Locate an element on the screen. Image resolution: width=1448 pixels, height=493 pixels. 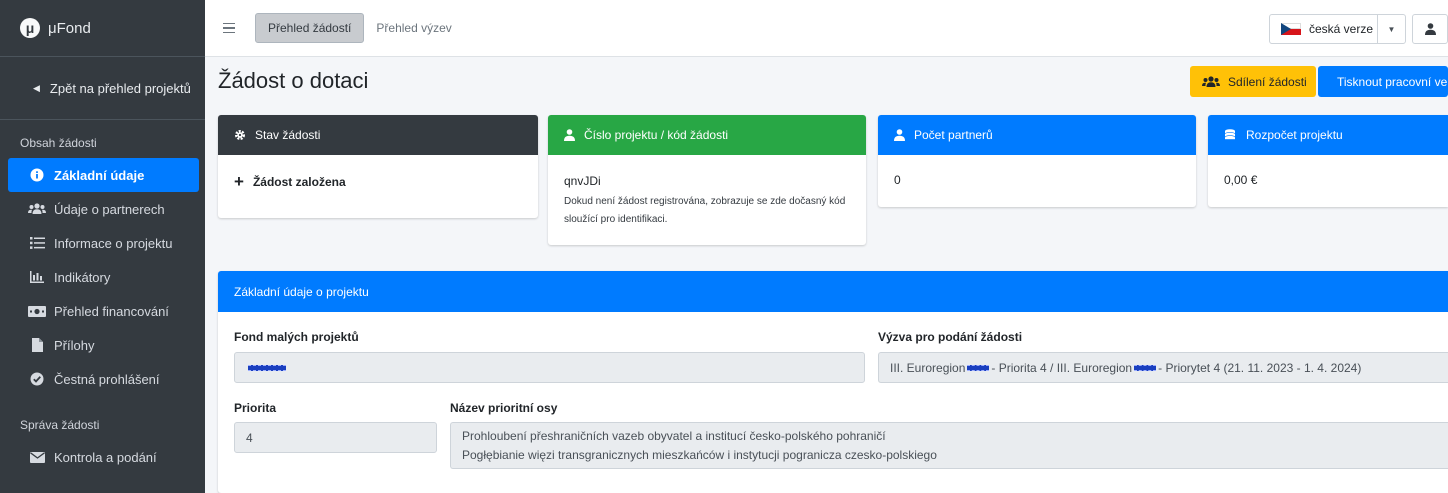
brand-name: μFond is located at coordinates (69, 28).